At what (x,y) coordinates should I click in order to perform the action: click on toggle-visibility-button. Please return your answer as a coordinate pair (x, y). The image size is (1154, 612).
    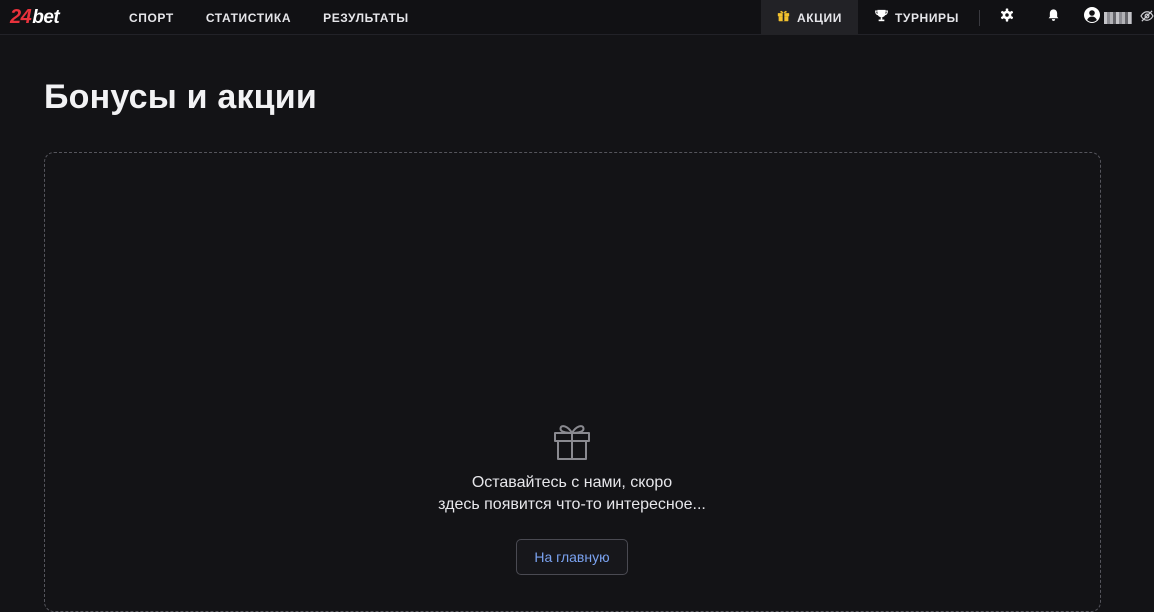
    Looking at the image, I should click on (1147, 17).